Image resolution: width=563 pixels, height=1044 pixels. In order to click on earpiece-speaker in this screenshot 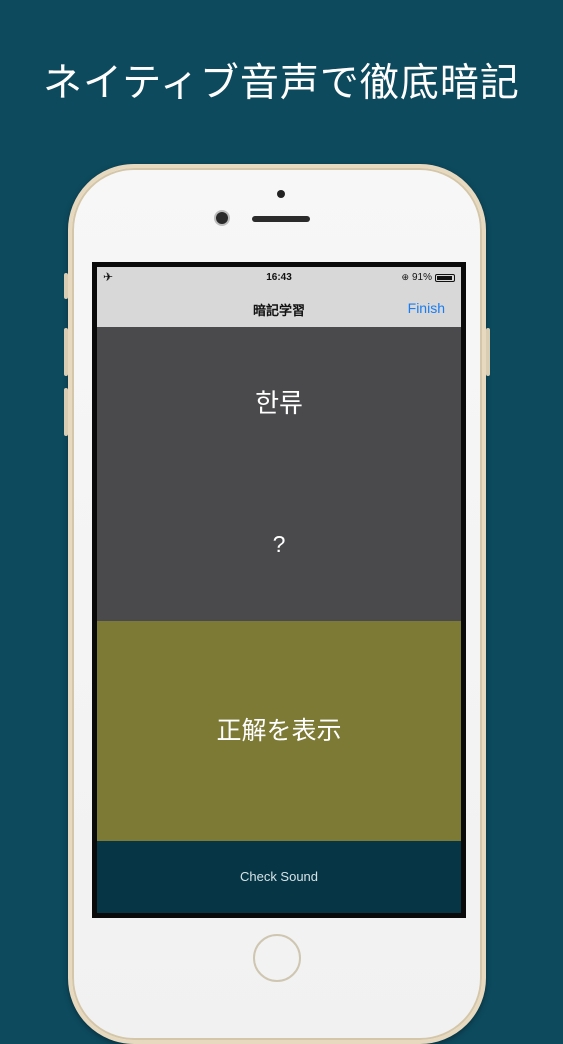, I will do `click(281, 219)`.